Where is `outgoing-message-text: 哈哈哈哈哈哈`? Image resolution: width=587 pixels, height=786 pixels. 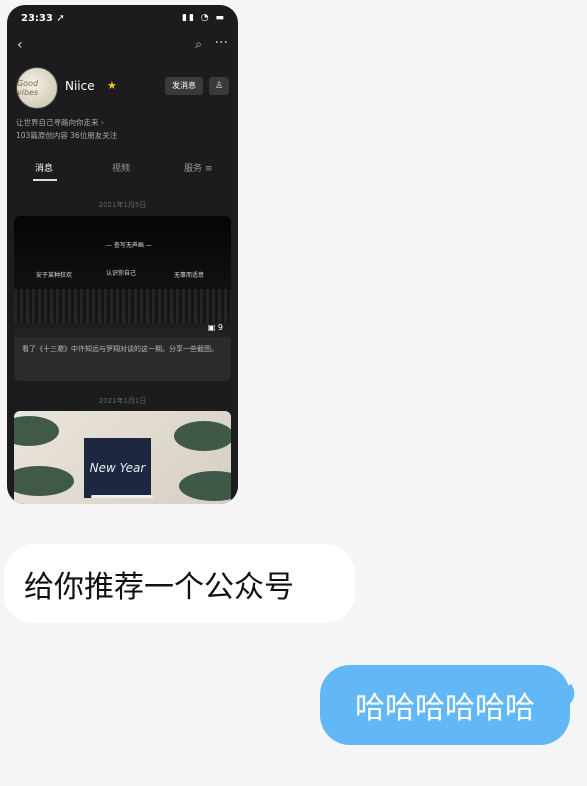 outgoing-message-text: 哈哈哈哈哈哈 is located at coordinates (445, 708).